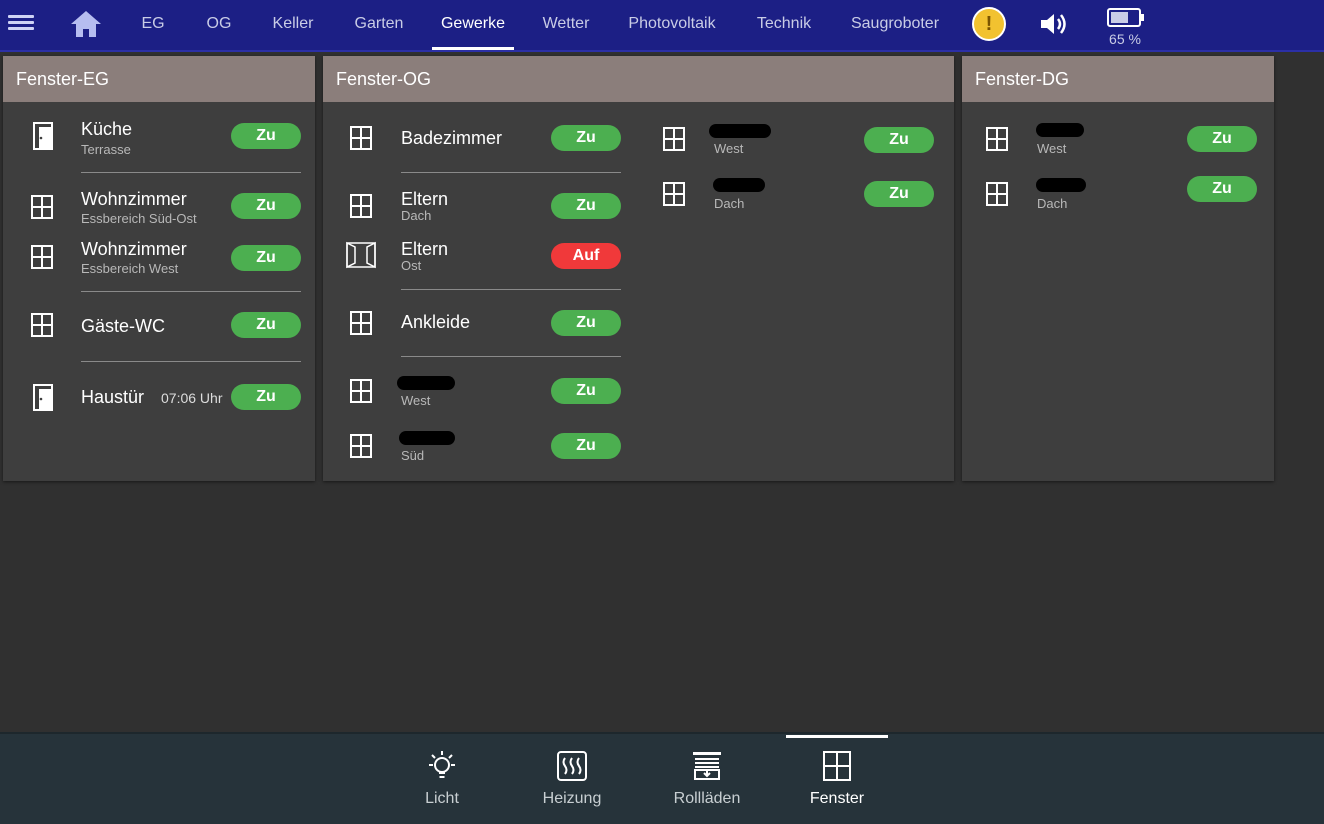  I want to click on tab-rolllaeden: Rollläden, so click(707, 779).